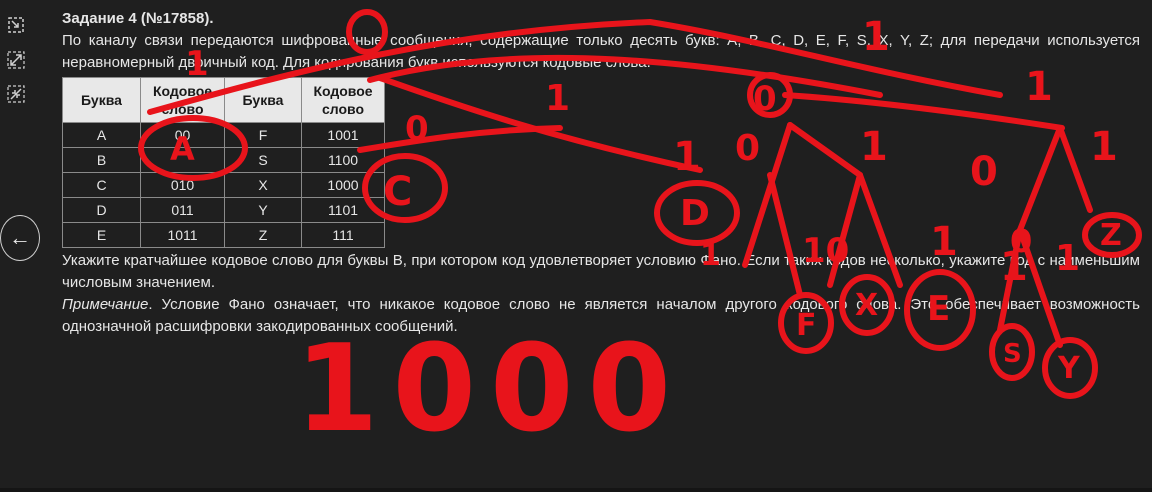  What do you see at coordinates (263, 210) in the screenshot?
I see `table-cell: Y` at bounding box center [263, 210].